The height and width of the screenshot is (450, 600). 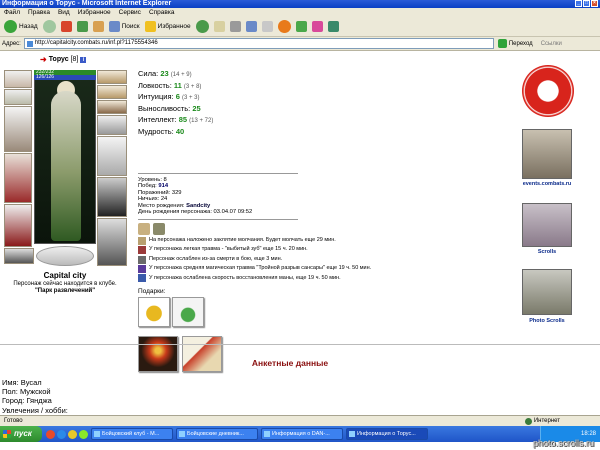 I want to click on discuss-icon, so click(x=267, y=26).